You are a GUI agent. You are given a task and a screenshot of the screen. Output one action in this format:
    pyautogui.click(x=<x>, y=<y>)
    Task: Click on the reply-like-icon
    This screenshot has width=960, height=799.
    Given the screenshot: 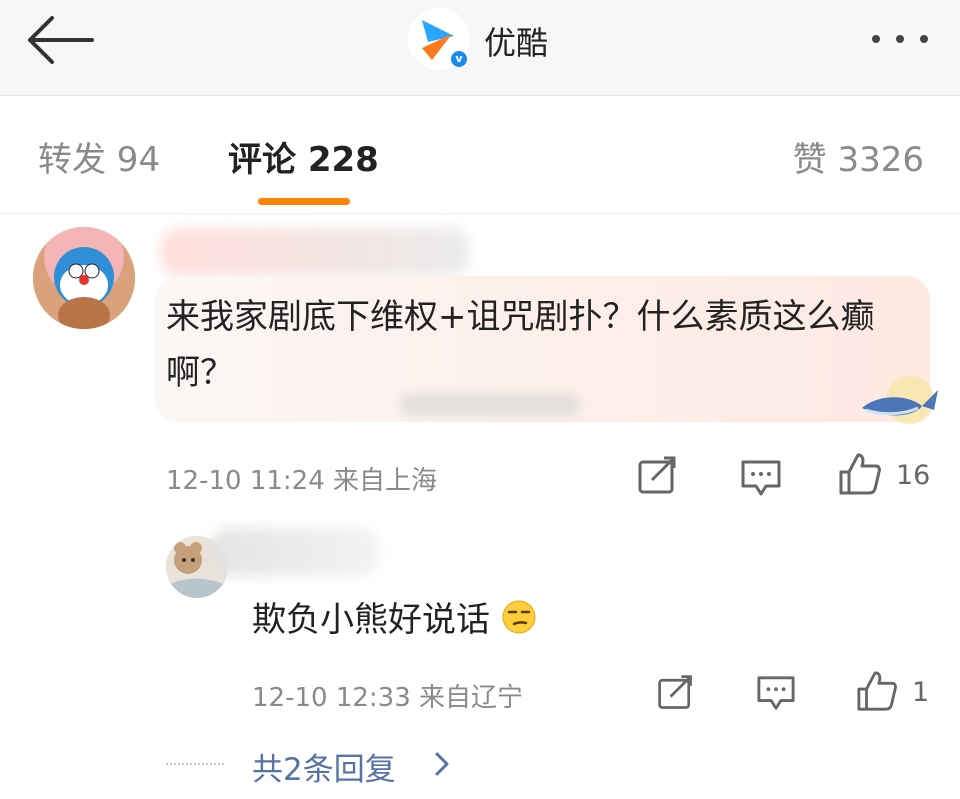 What is the action you would take?
    pyautogui.click(x=877, y=691)
    